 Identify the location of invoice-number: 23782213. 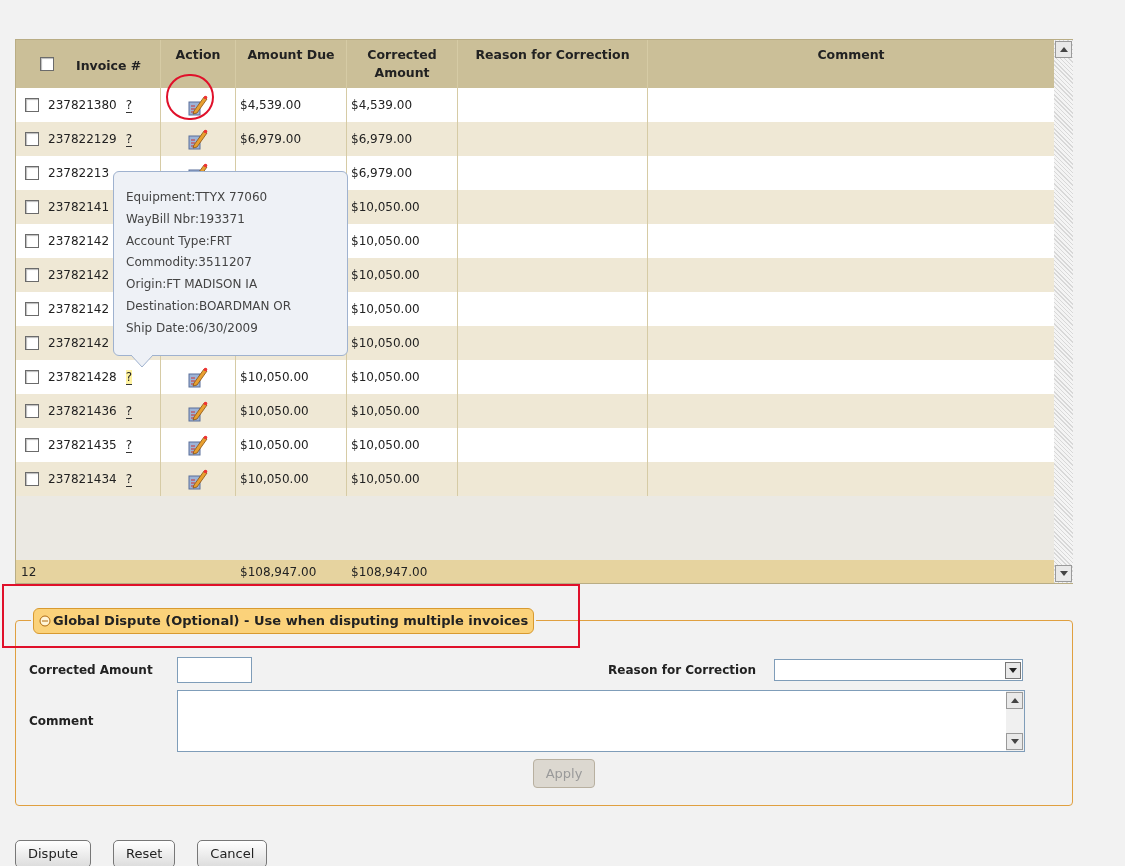
(79, 173).